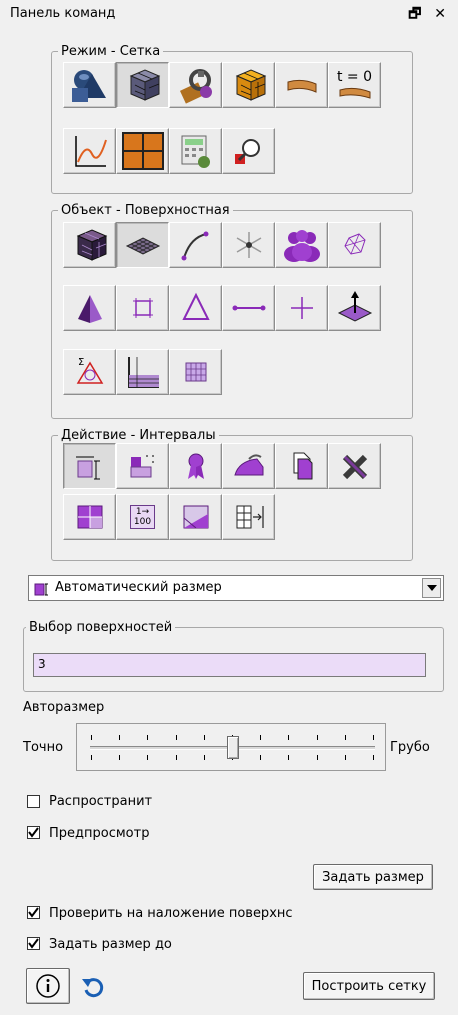 This screenshot has height=1015, width=458. Describe the element at coordinates (142, 85) in the screenshot. I see `mesh-mode-button` at that location.